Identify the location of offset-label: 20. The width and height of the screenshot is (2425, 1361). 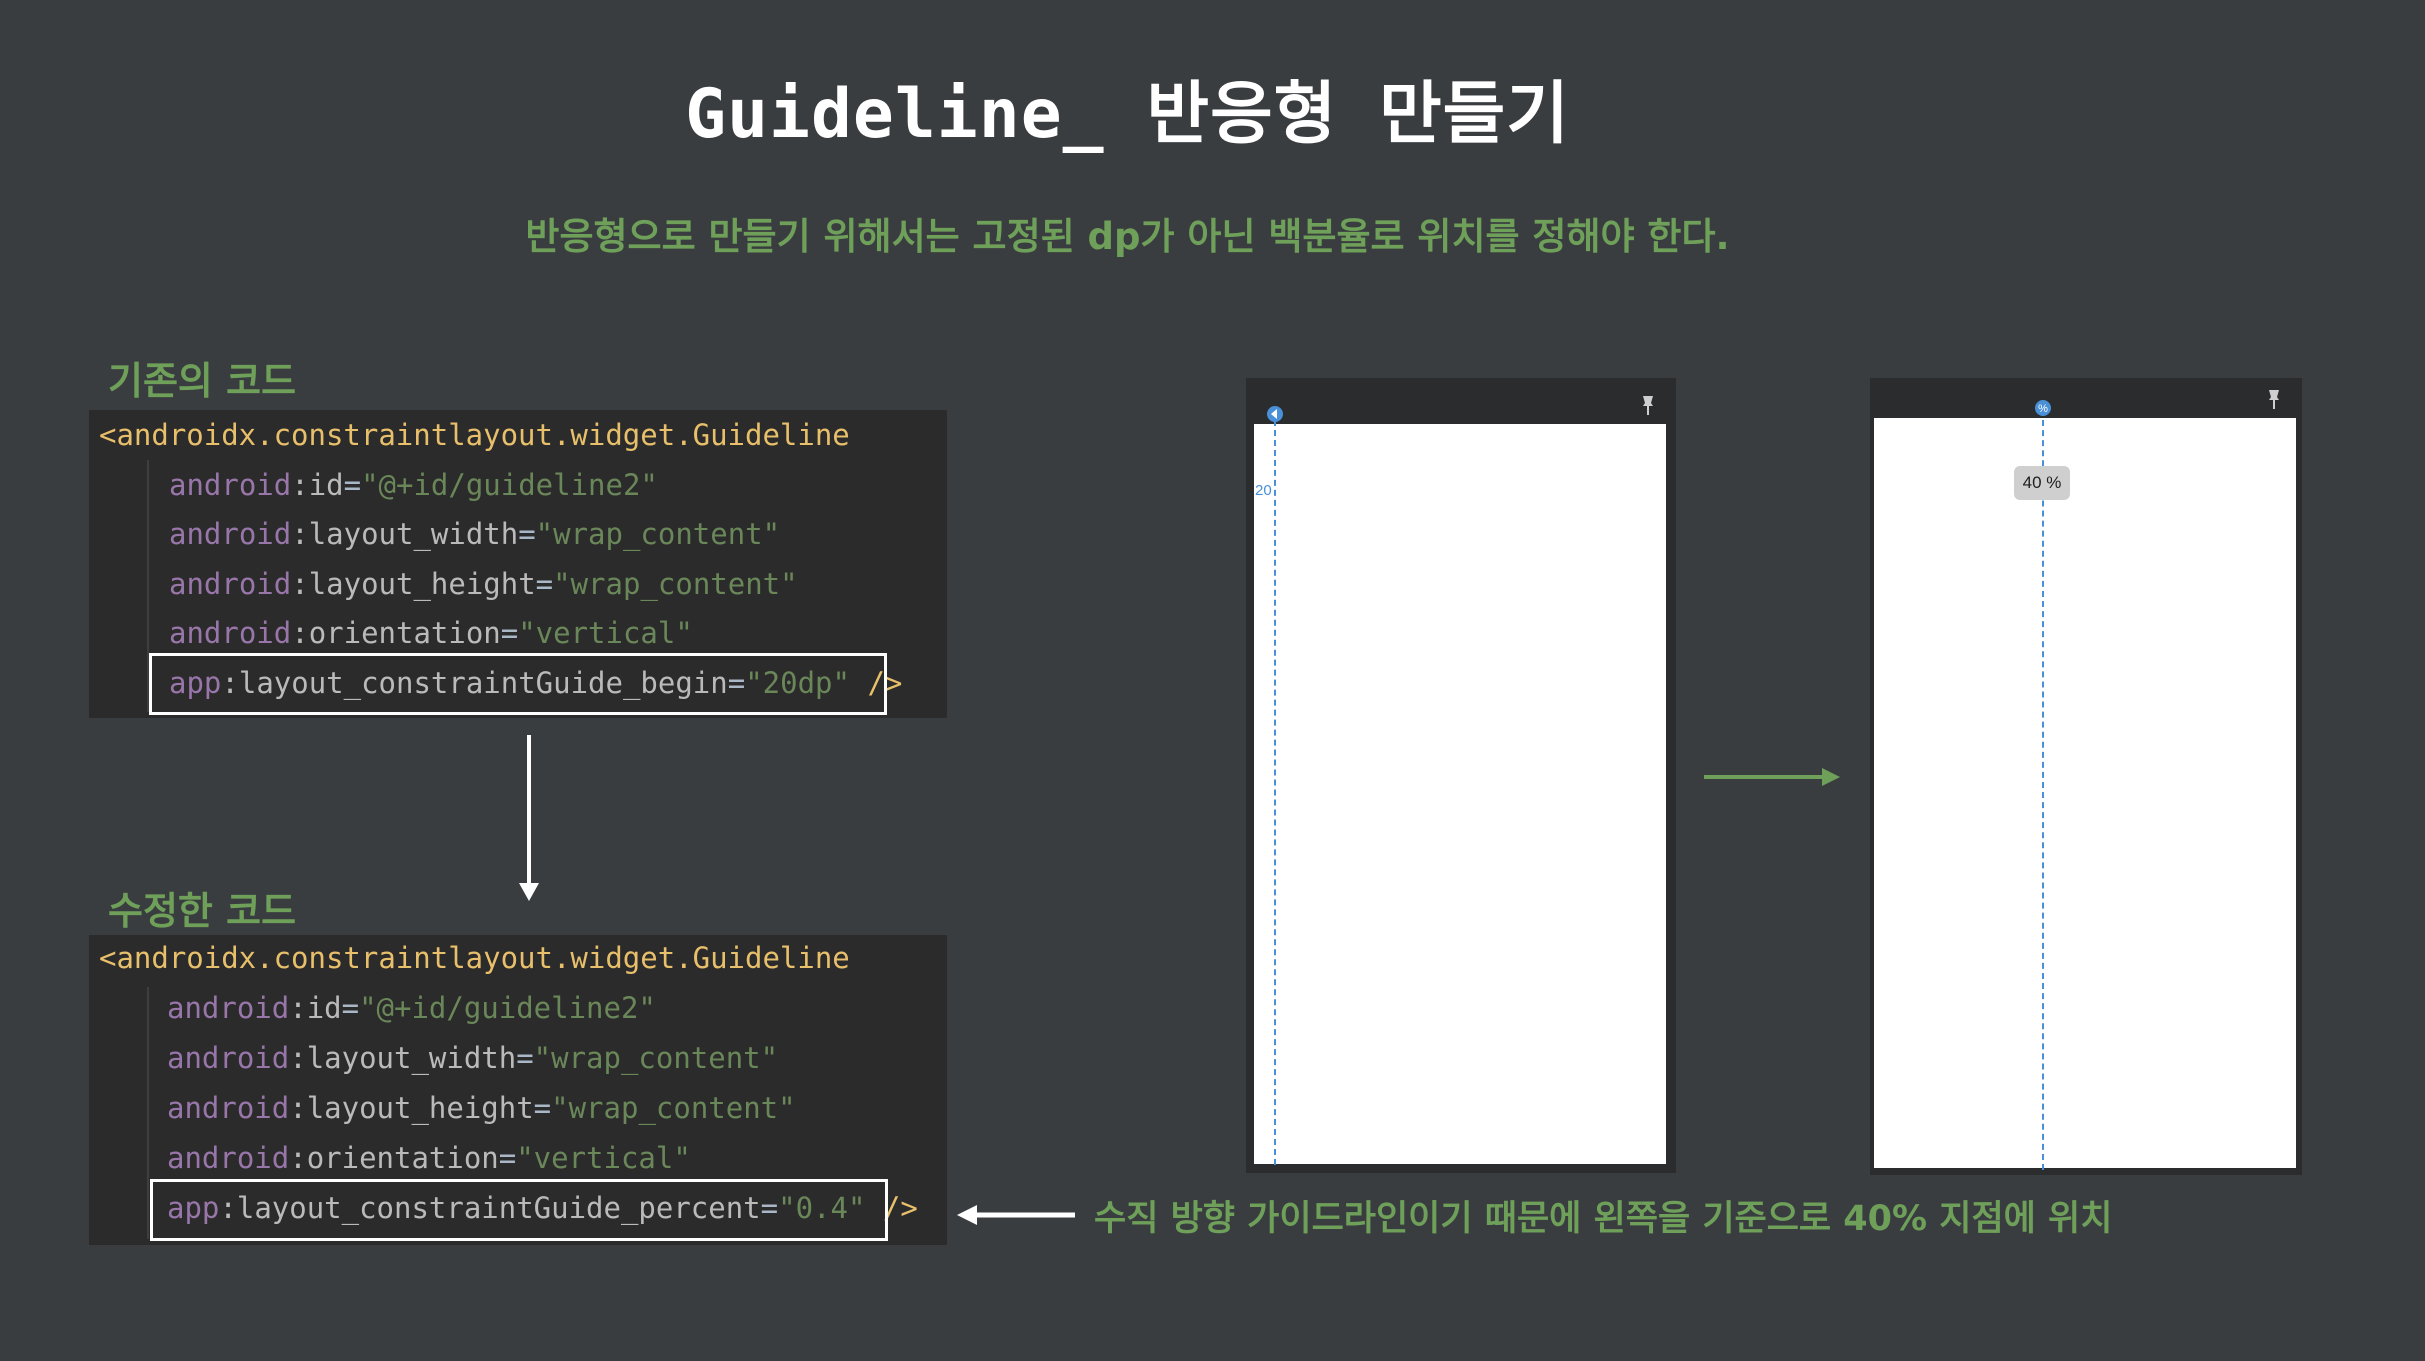
(1263, 490).